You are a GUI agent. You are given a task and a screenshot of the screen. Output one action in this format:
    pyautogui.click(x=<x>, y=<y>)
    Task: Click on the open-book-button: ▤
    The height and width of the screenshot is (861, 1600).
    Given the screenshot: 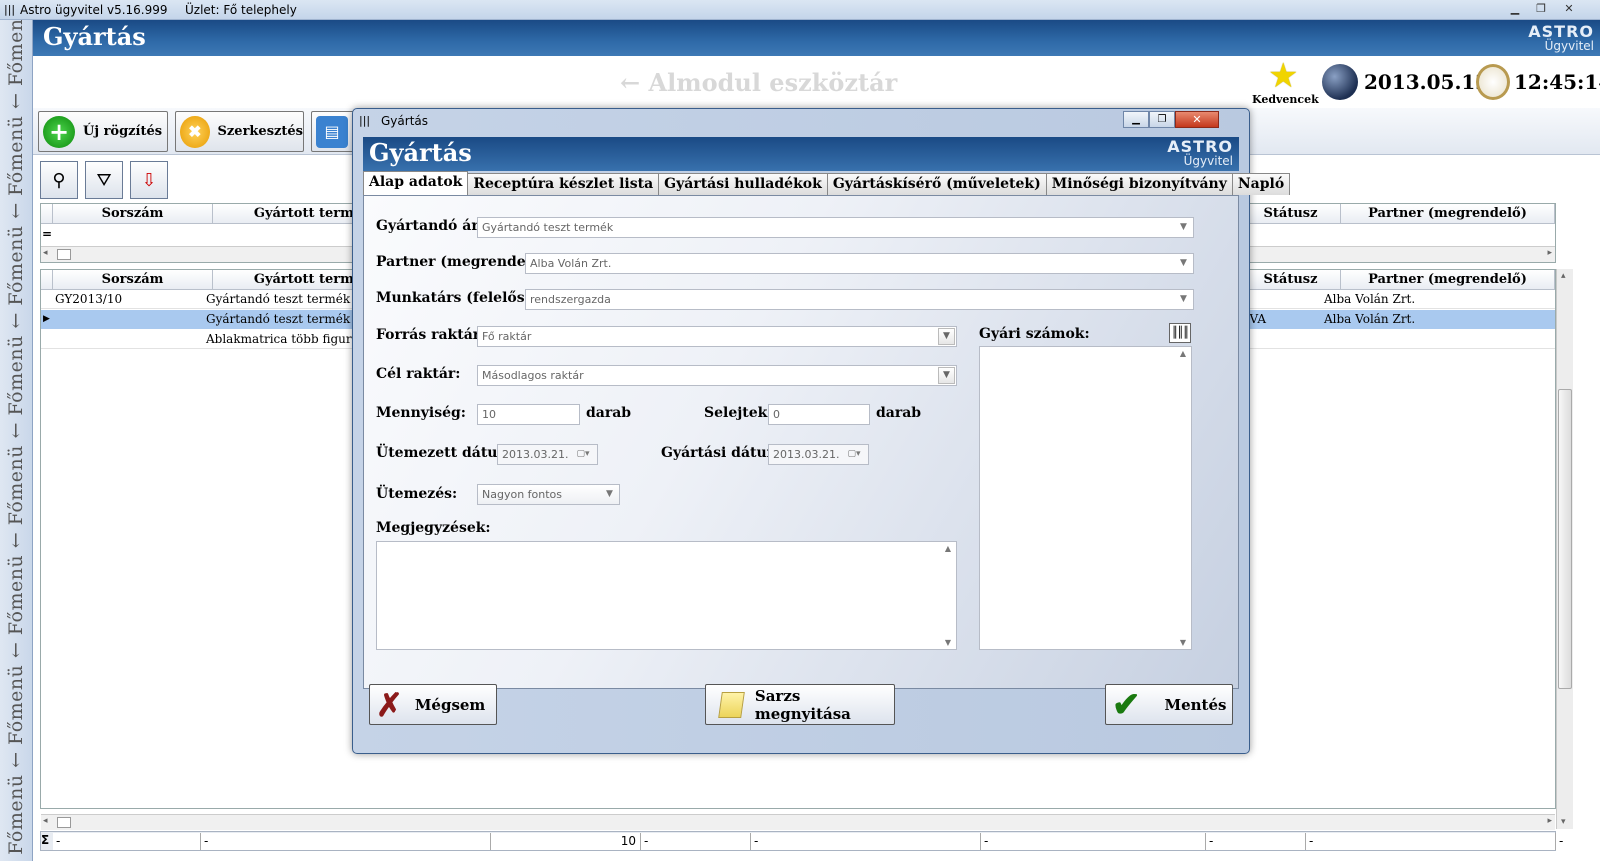 What is the action you would take?
    pyautogui.click(x=334, y=131)
    